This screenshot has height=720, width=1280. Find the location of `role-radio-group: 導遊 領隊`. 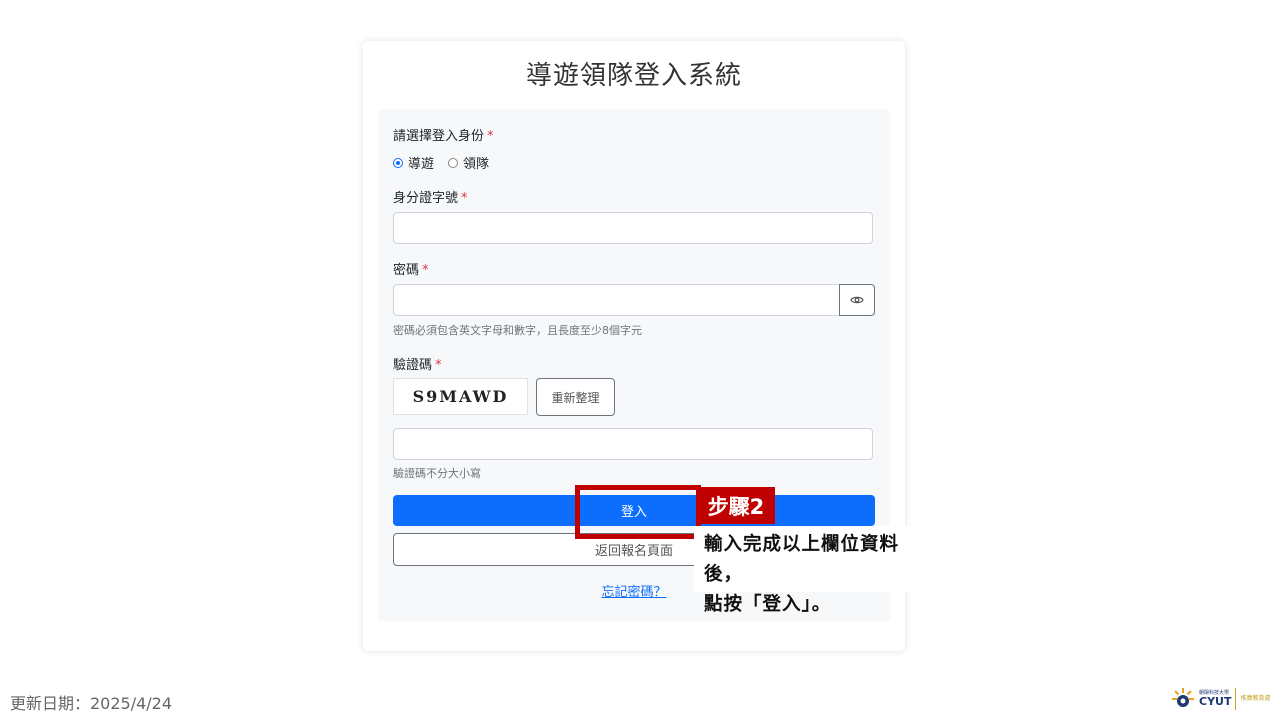

role-radio-group: 導遊 領隊 is located at coordinates (448, 162).